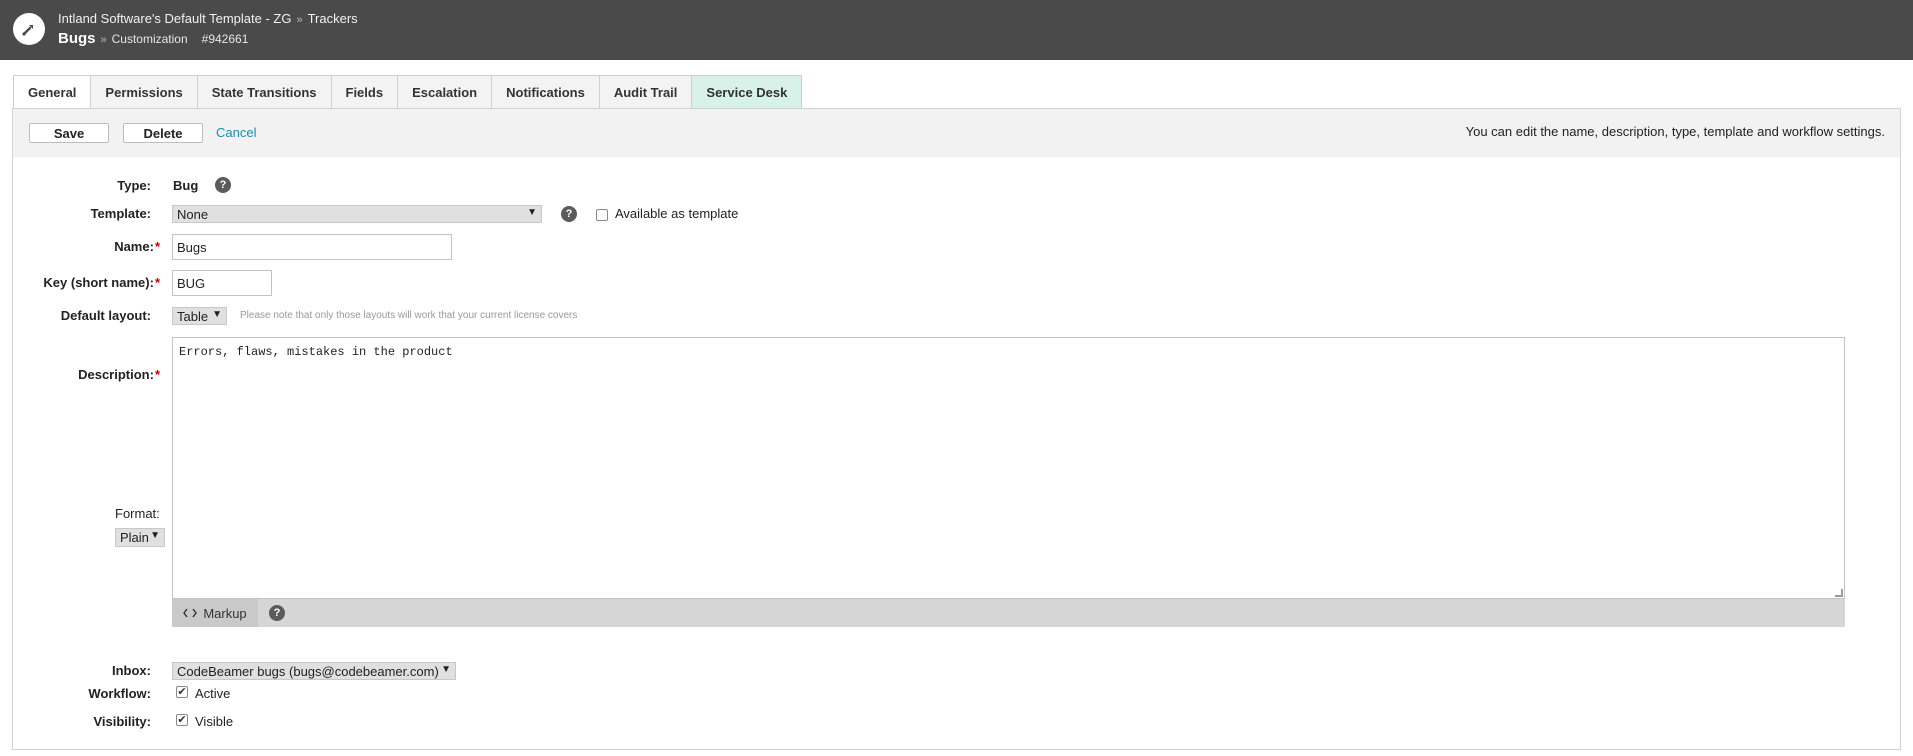  I want to click on type-value: Bug, so click(186, 185).